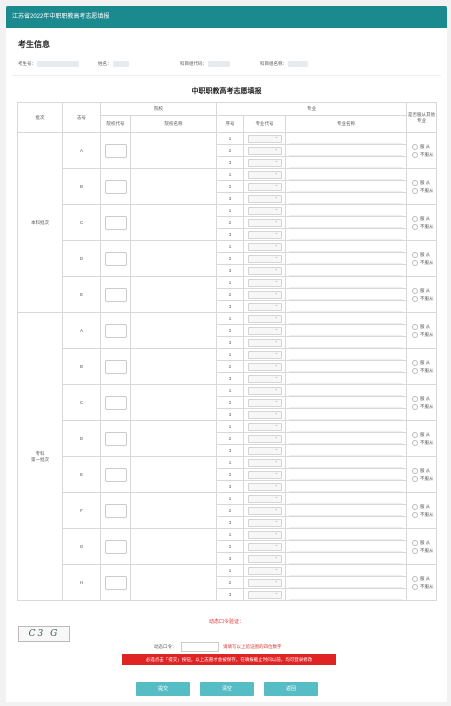  Describe the element at coordinates (40, 456) in the screenshot. I see `batch-cell: 专科 第一批次` at that location.